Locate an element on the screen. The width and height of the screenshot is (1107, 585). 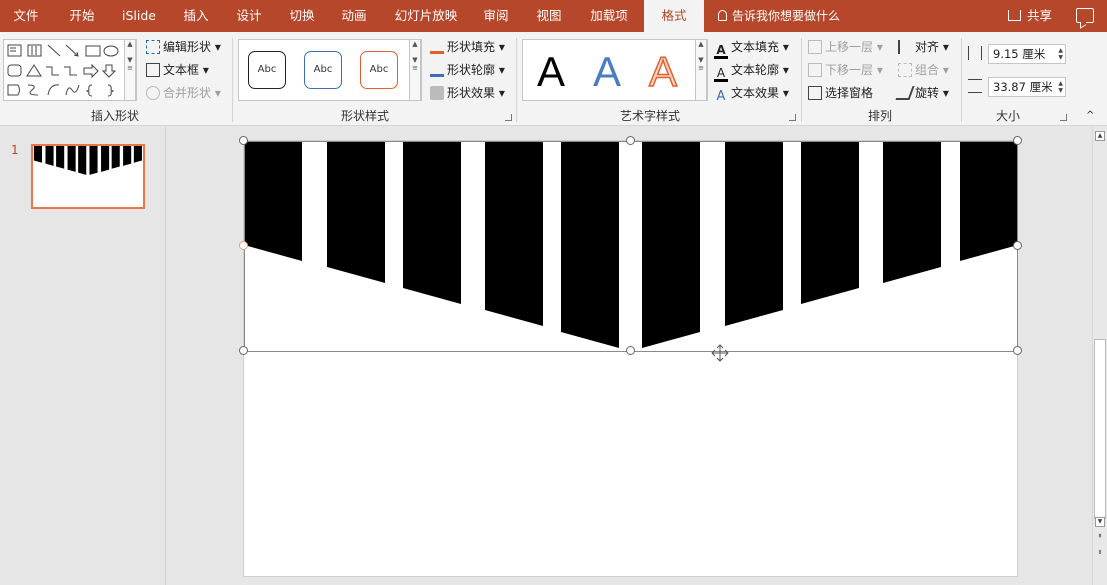
wordart-preset-orange: A is located at coordinates (663, 71).